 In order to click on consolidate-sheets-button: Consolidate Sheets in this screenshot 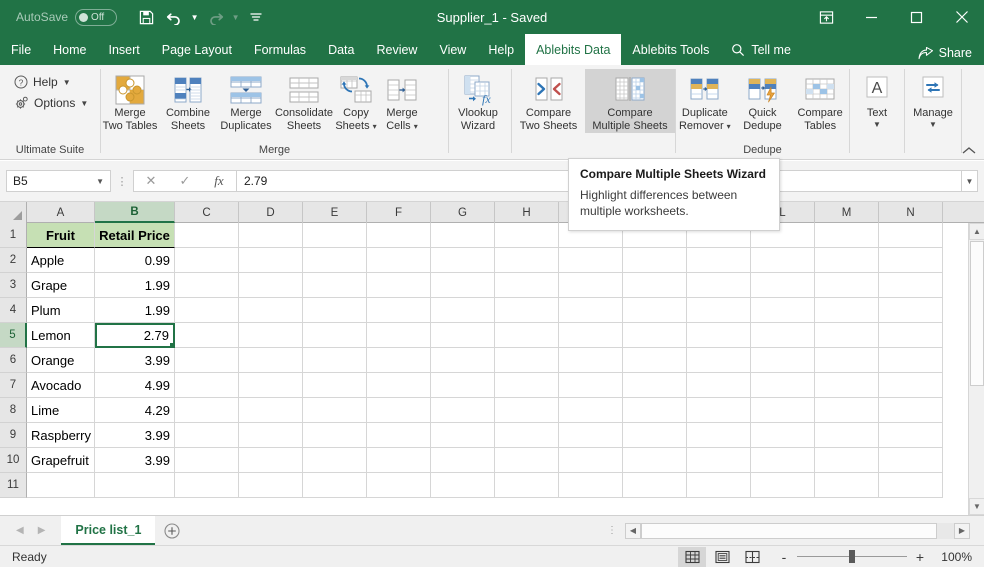, I will do `click(304, 101)`.